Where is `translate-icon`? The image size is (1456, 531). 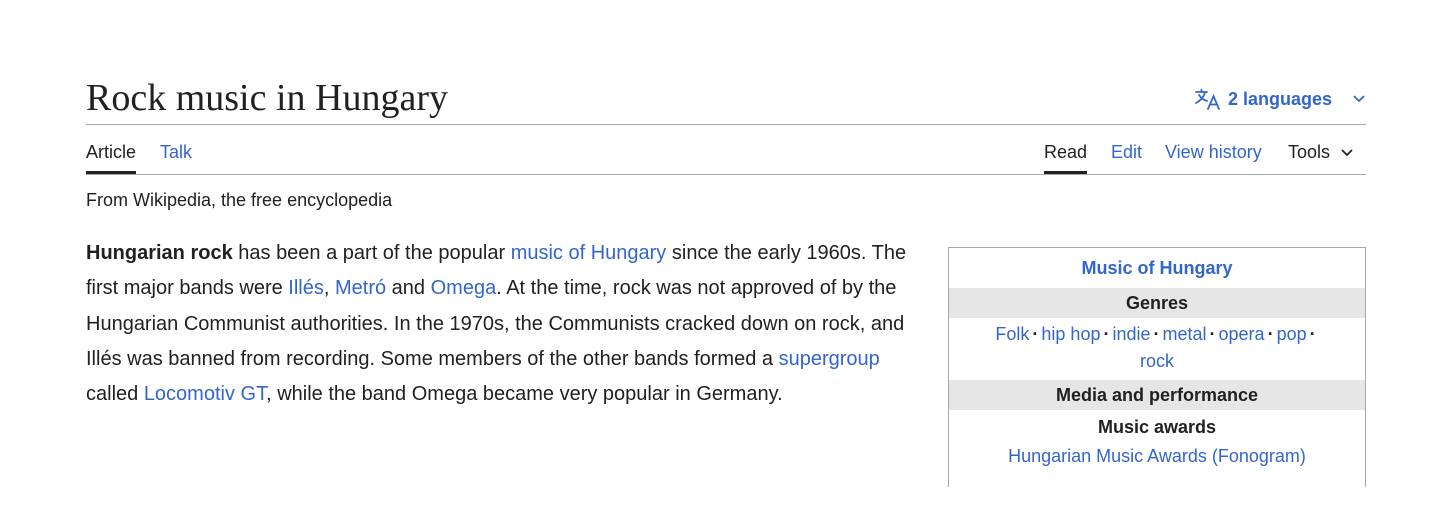
translate-icon is located at coordinates (1208, 99).